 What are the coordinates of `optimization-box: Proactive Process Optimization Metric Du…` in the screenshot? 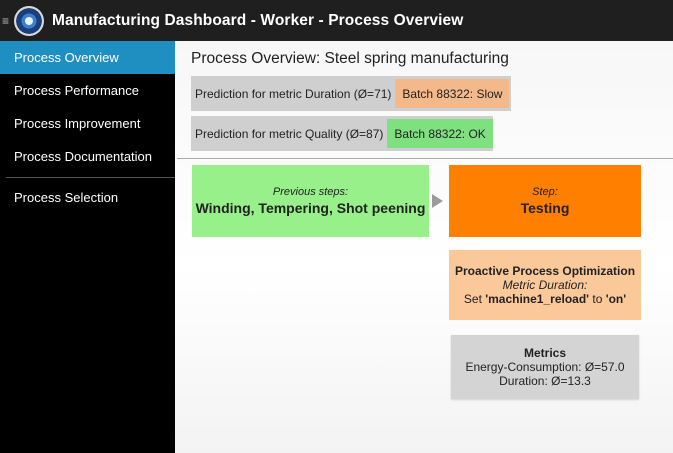 It's located at (545, 285).